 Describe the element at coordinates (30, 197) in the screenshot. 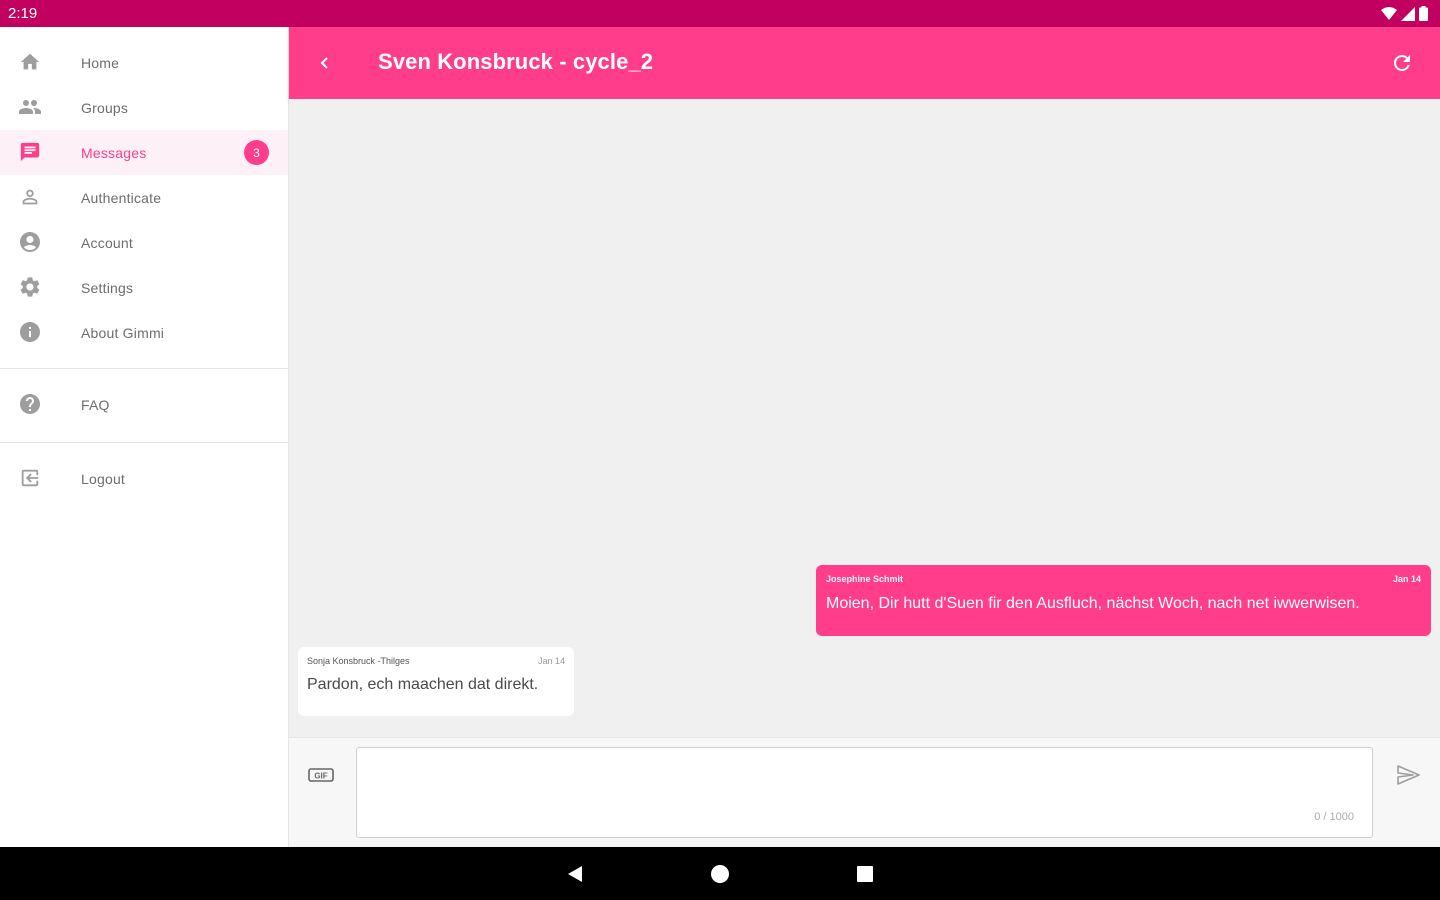

I see `person-outline-icon` at that location.